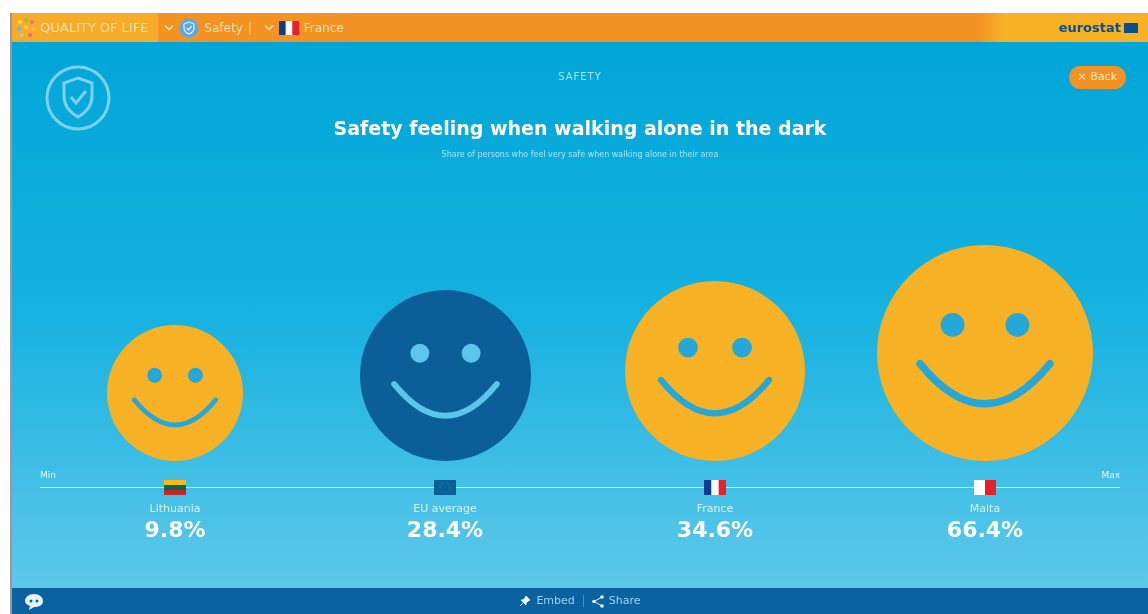 The width and height of the screenshot is (1148, 614). Describe the element at coordinates (445, 529) in the screenshot. I see `percentage-value: 28.4%` at that location.